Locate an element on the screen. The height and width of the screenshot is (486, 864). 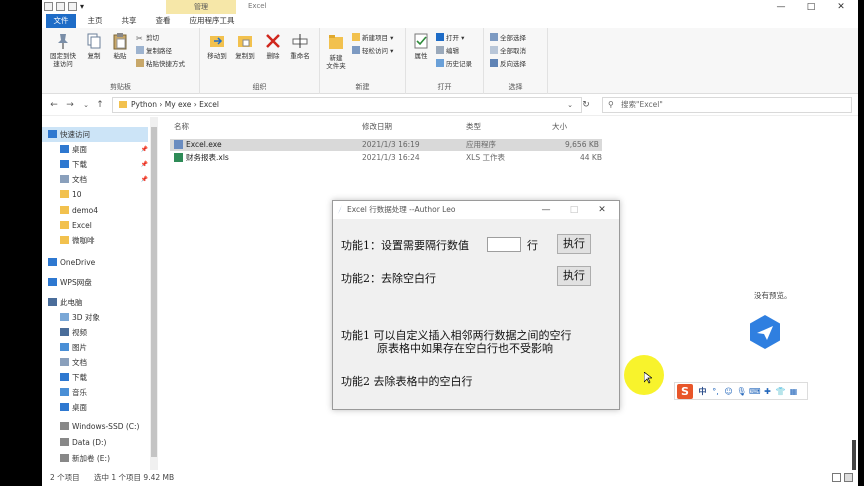
sidebar-item: 文档 is located at coordinates (95, 362).